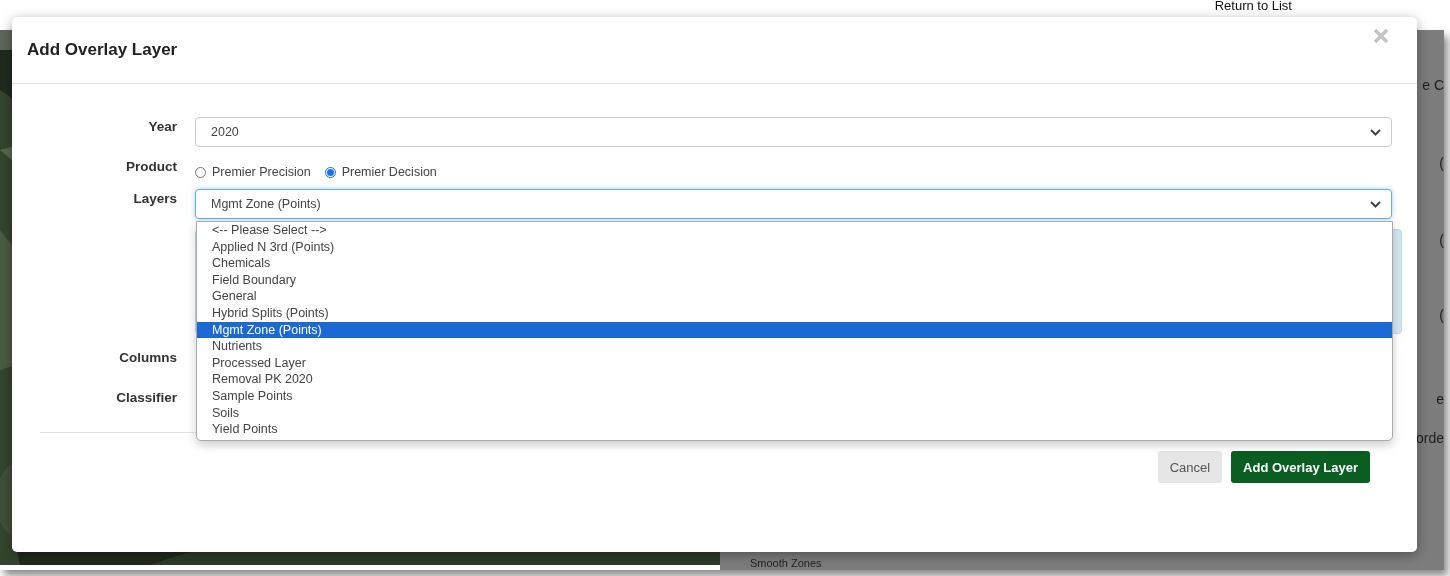  Describe the element at coordinates (785, 563) in the screenshot. I see `background-text: Smooth Zones` at that location.